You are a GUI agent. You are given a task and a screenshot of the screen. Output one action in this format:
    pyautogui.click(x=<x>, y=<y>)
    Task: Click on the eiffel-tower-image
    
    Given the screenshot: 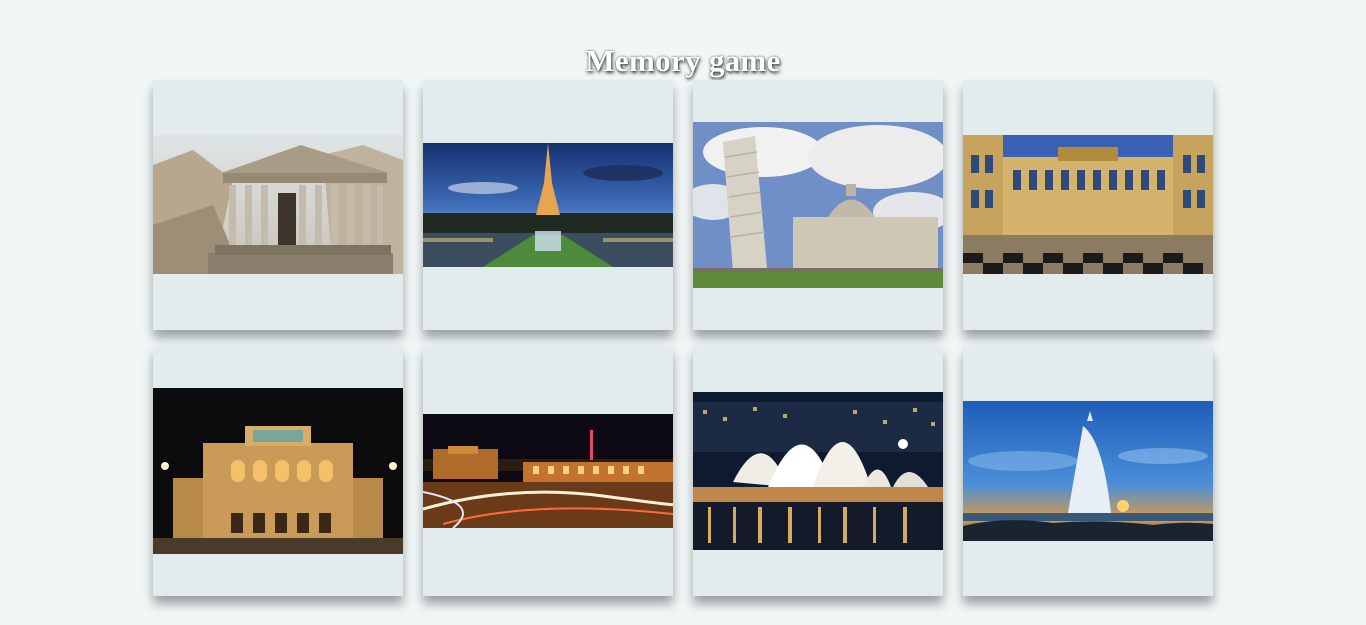 What is the action you would take?
    pyautogui.click(x=548, y=205)
    